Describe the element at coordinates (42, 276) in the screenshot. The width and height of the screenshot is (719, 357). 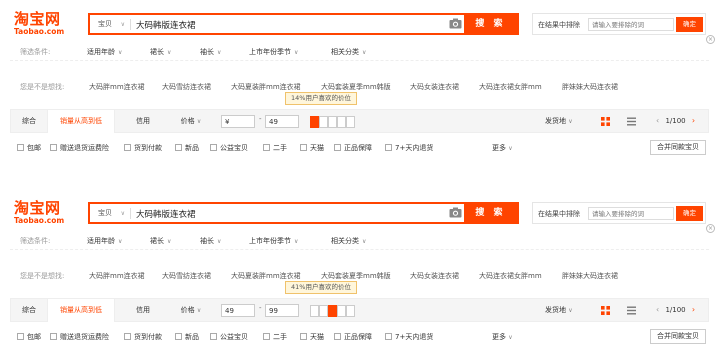
I see `suggestion-title: 您是不是想找:` at that location.